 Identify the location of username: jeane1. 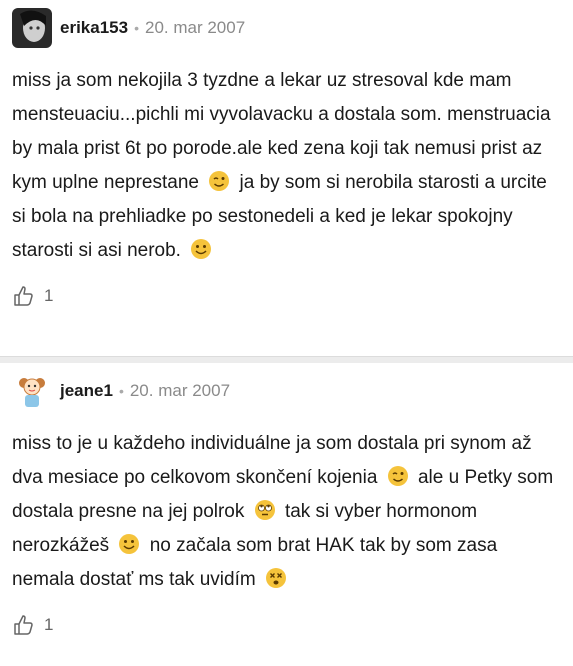
(86, 391).